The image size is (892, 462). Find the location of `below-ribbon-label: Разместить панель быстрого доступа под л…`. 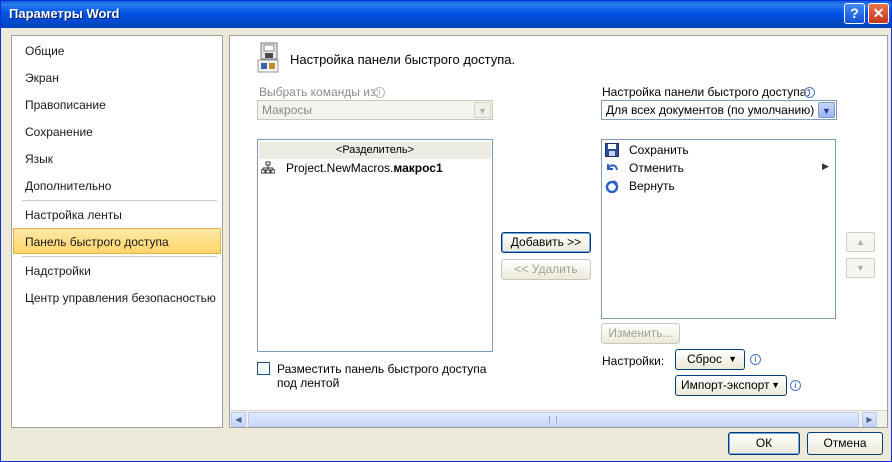

below-ribbon-label: Разместить панель быстрого доступа под л… is located at coordinates (382, 376).